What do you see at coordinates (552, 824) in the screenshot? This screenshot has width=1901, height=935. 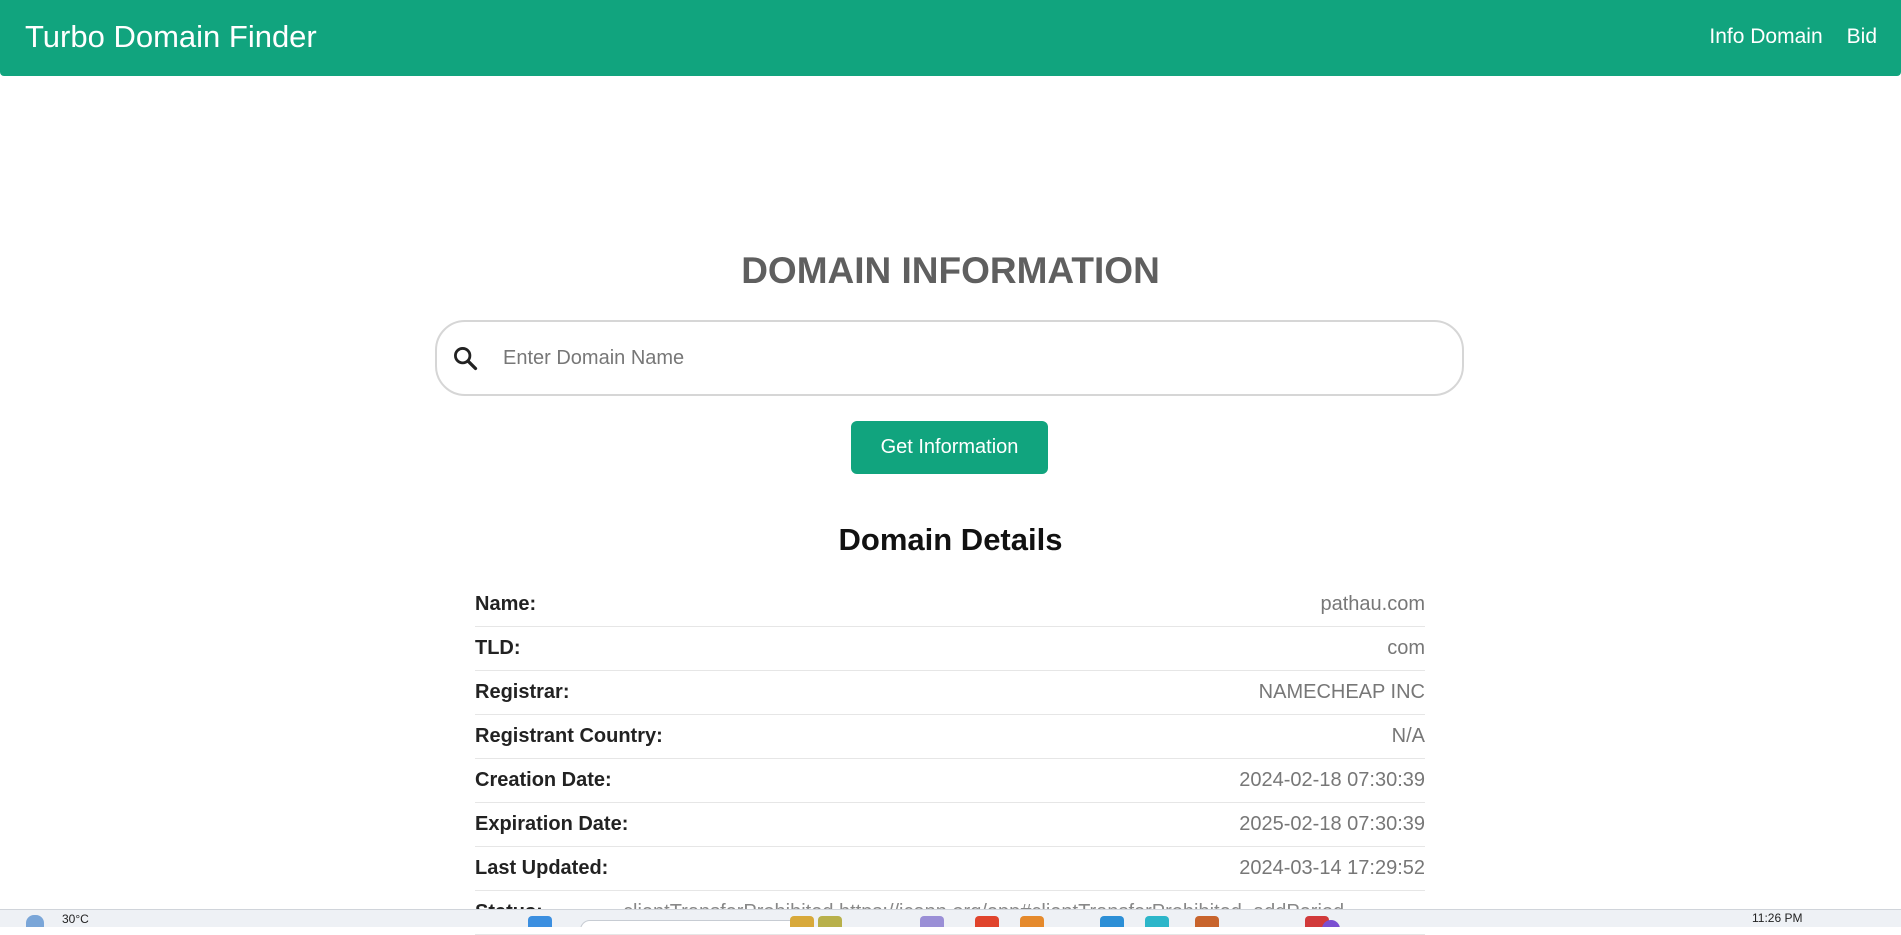 I see `detail-key: Expiration Date:` at bounding box center [552, 824].